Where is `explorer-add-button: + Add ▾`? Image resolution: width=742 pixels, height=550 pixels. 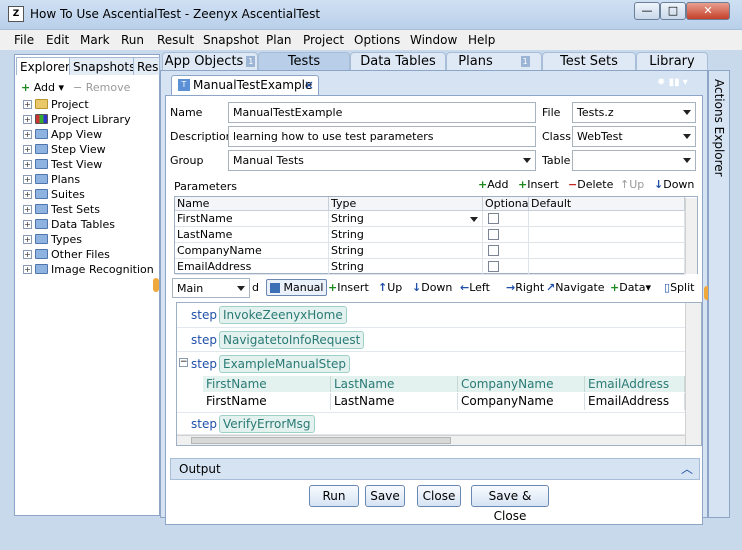
explorer-add-button: + Add ▾ is located at coordinates (42, 87).